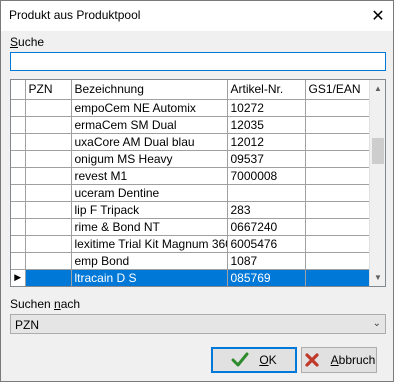 This screenshot has height=382, width=394. I want to click on table-row: lip F Tripack 283, so click(191, 210).